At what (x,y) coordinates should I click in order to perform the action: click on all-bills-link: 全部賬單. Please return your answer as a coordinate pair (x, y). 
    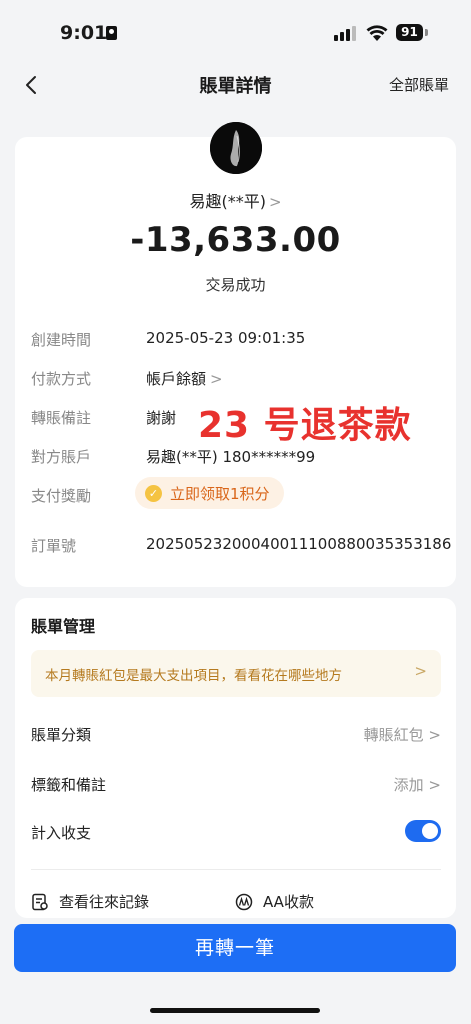
    Looking at the image, I should click on (419, 84).